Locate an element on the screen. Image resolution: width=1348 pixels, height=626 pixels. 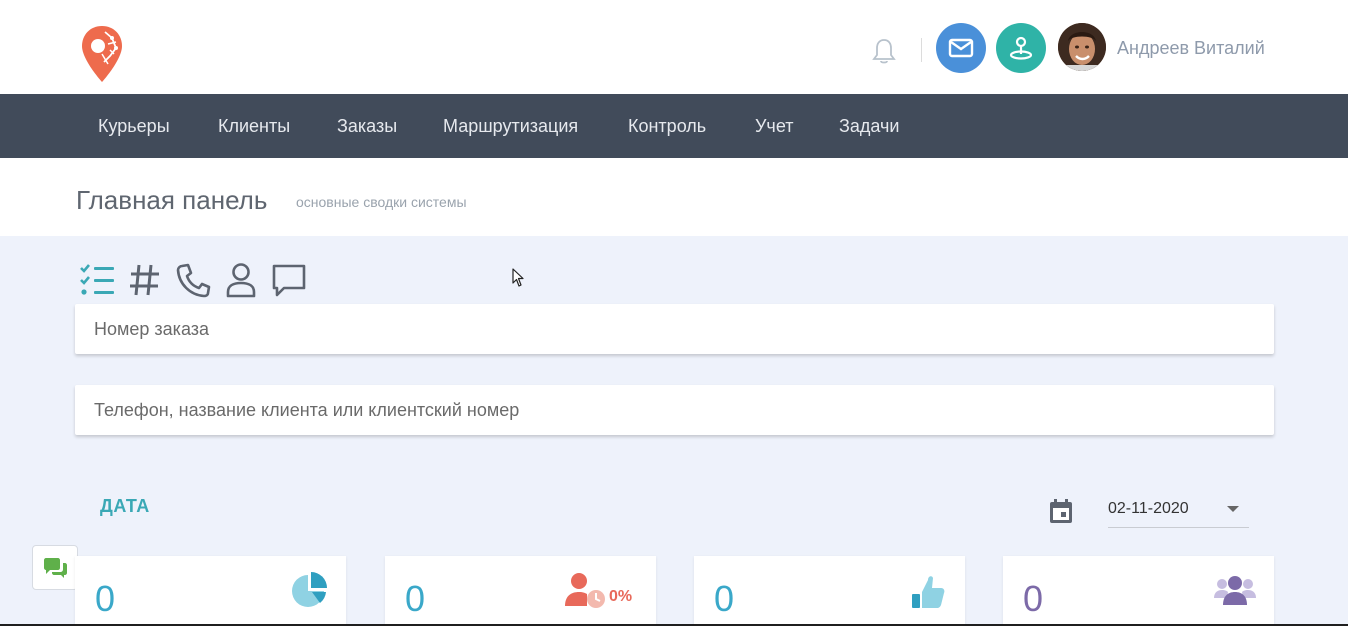
bell-icon is located at coordinates (884, 51).